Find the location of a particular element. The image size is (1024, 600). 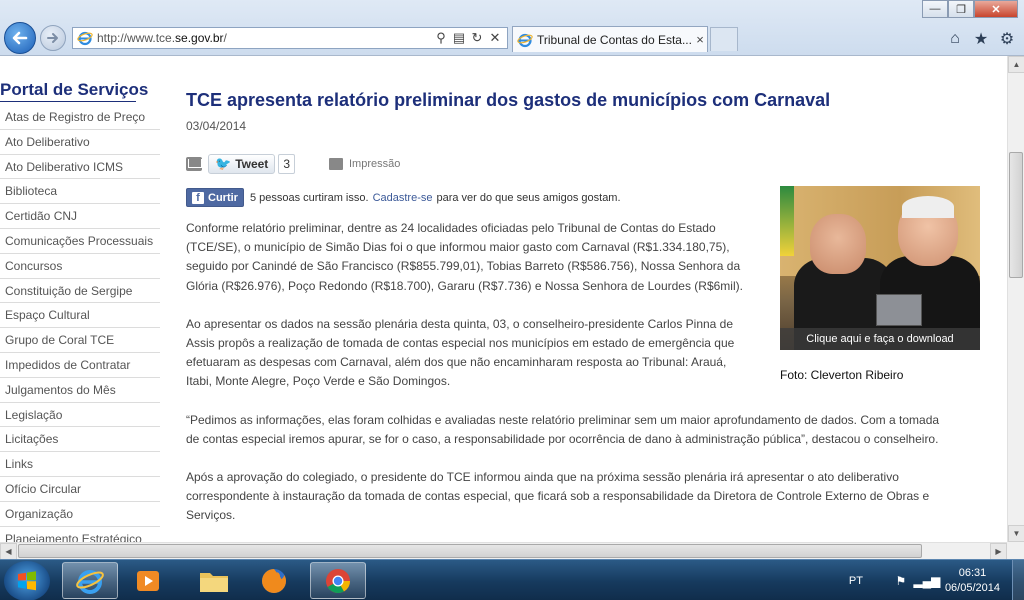

facebook-like-count: 5 pessoas curtiram isso. is located at coordinates (309, 197).